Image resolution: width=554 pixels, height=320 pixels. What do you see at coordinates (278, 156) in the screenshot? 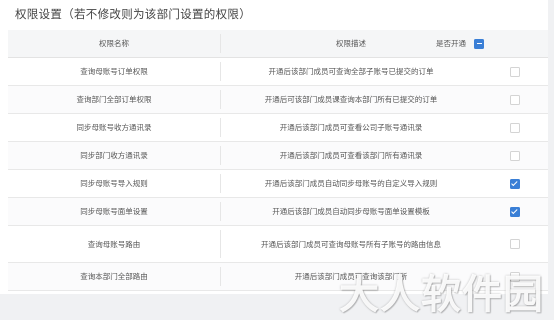
I see `table-row: 同步部门收方通讯录 开通后该部门成员可查看该部门所有通讯录` at bounding box center [278, 156].